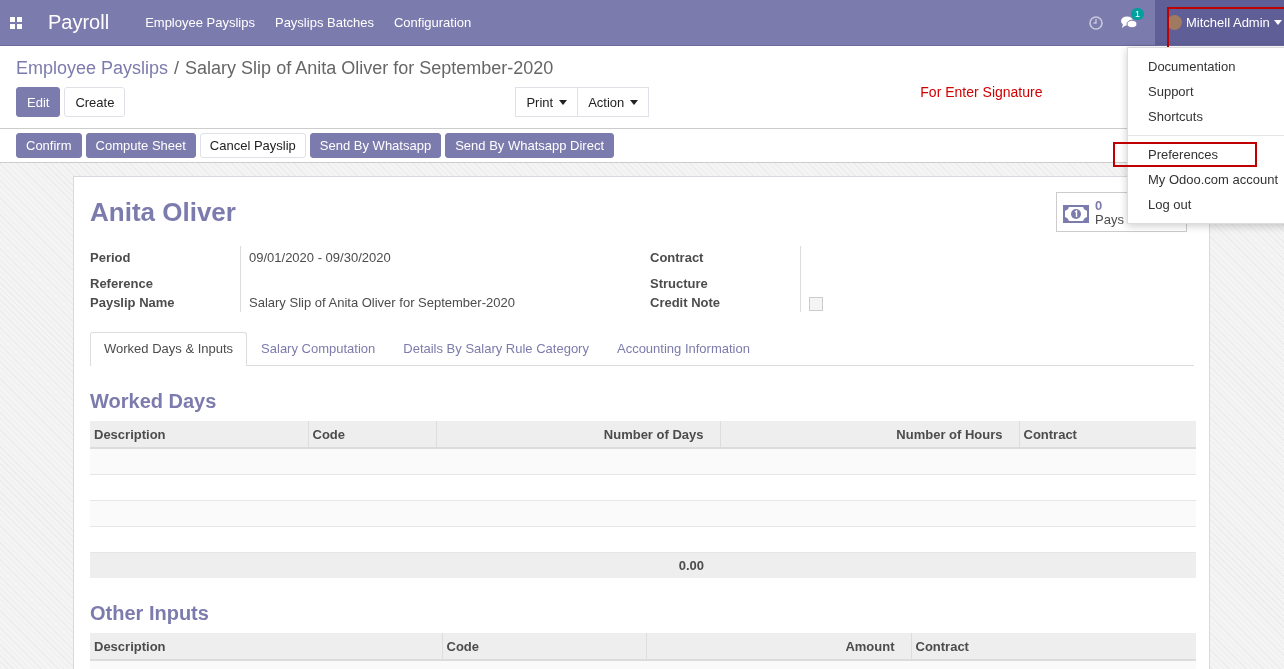  Describe the element at coordinates (816, 304) in the screenshot. I see `credit-note-checkbox` at that location.